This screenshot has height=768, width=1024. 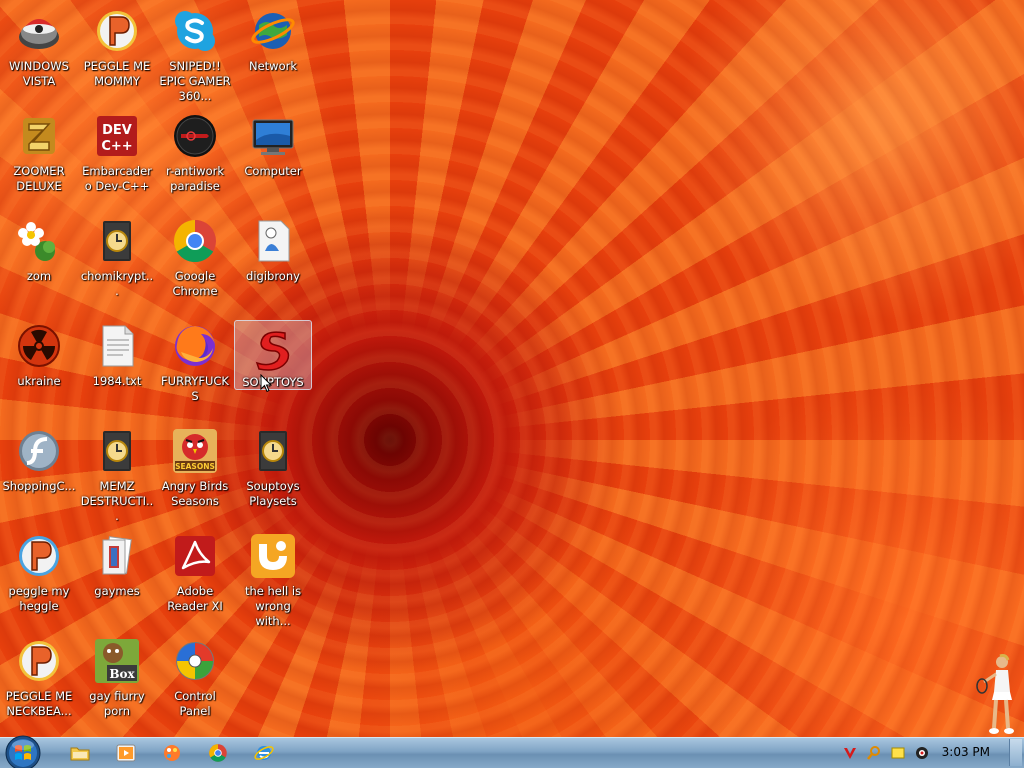 I want to click on icon-label: gay fiurry porn, so click(x=117, y=703).